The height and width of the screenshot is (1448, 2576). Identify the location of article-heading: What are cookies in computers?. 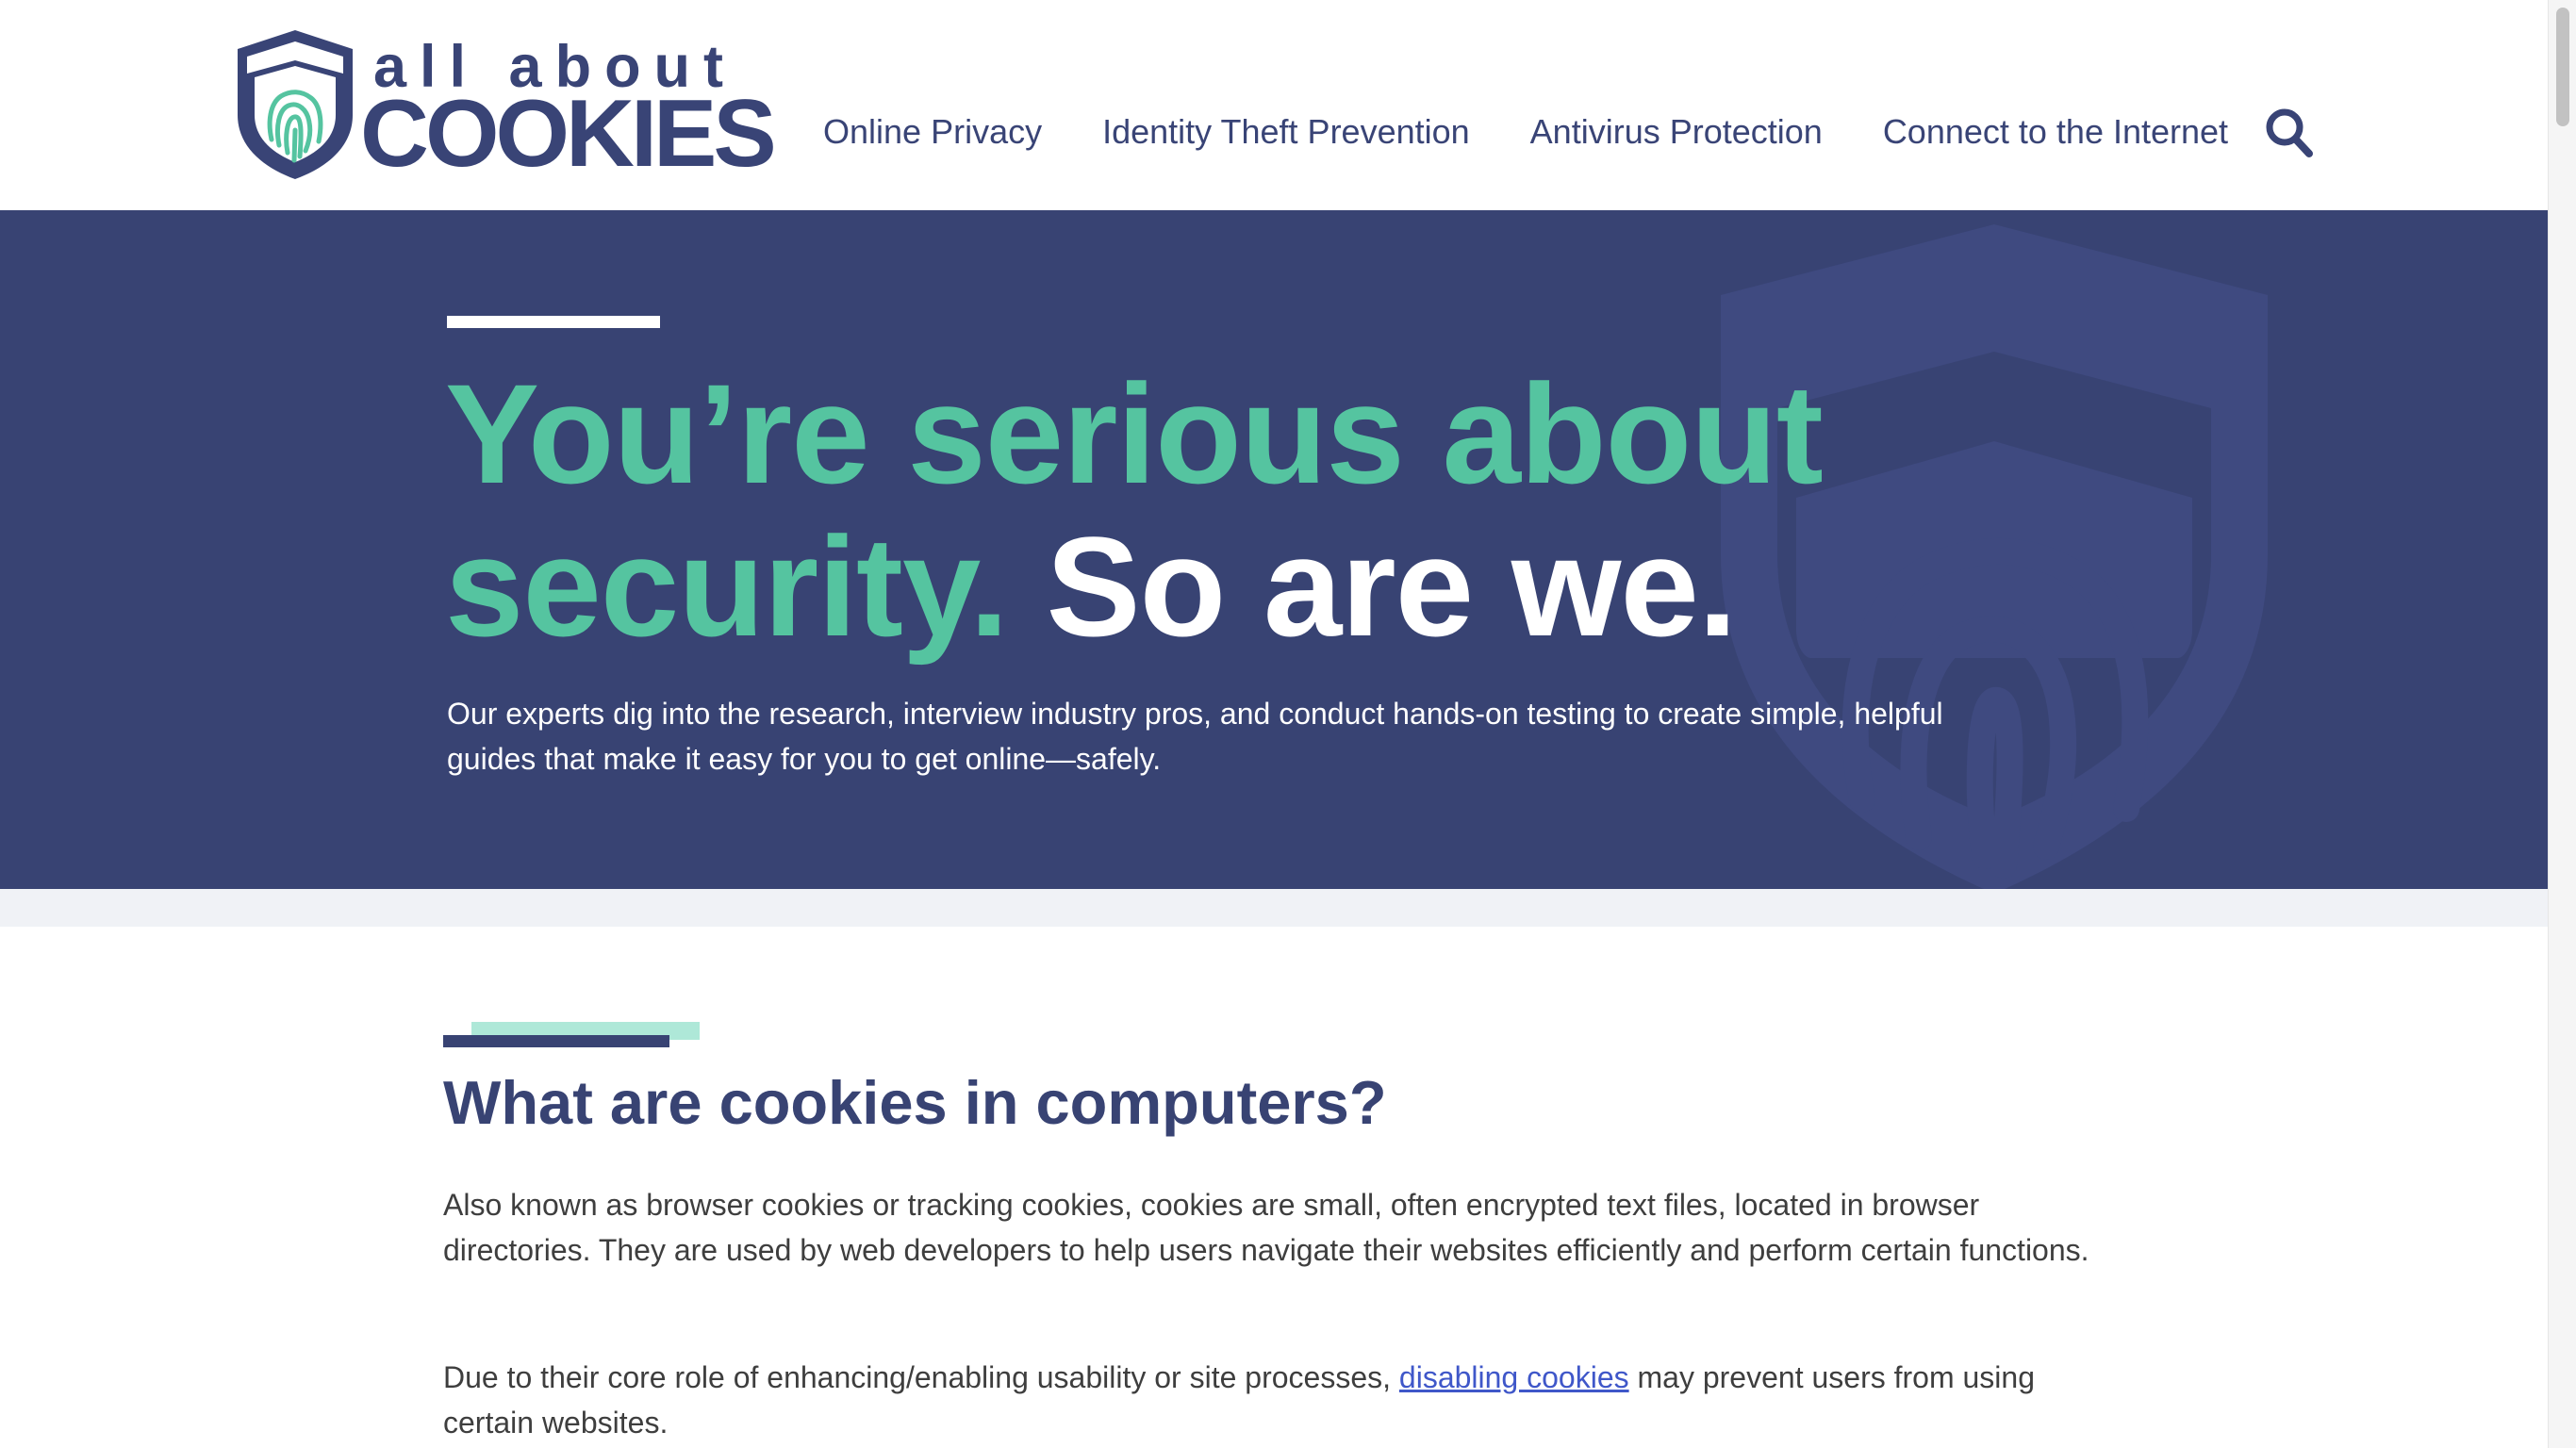
(915, 1102).